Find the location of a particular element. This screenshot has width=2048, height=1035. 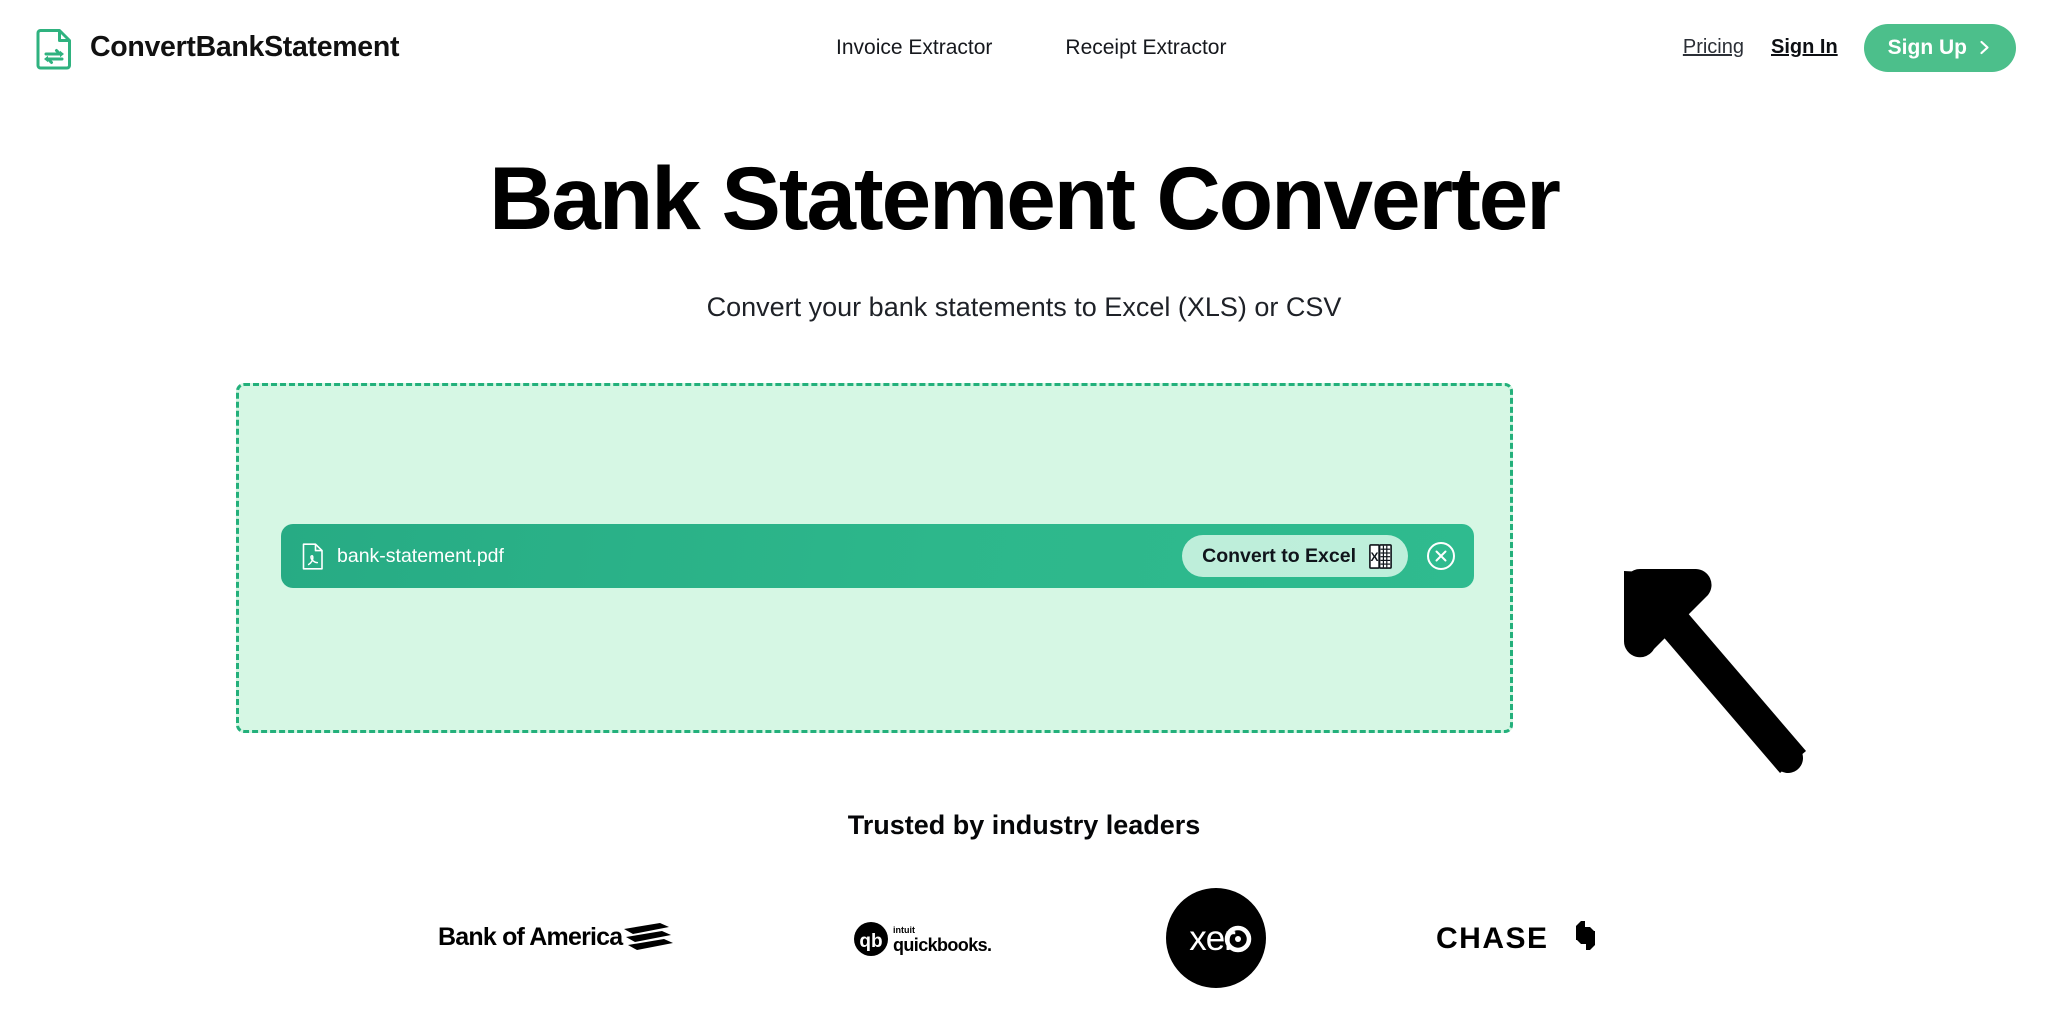

nav-link-invoice-extractor: Invoice Extractor is located at coordinates (914, 48).